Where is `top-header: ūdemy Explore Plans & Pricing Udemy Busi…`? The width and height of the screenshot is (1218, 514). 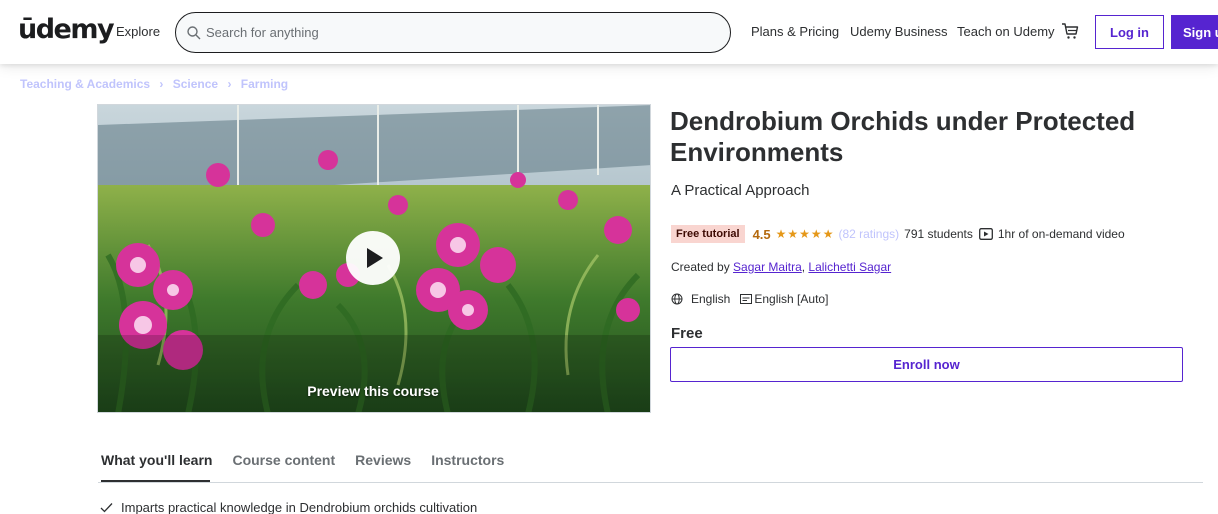
top-header: ūdemy Explore Plans & Pricing Udemy Busi… is located at coordinates (609, 32).